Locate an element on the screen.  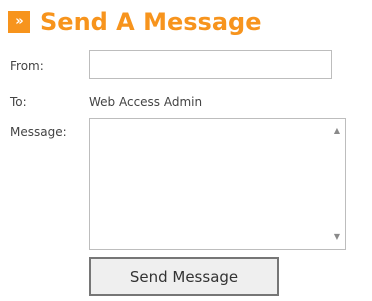
message-label: Message: is located at coordinates (38, 132).